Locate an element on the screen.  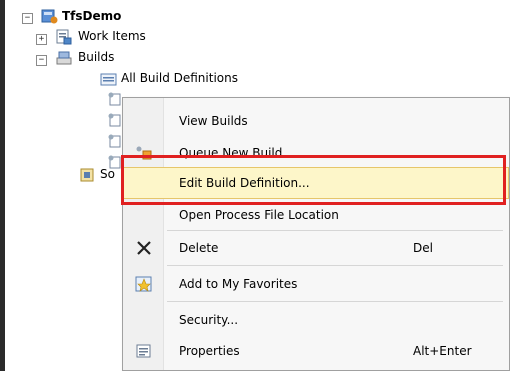
annotation-highlight-box is located at coordinates (313, 180).